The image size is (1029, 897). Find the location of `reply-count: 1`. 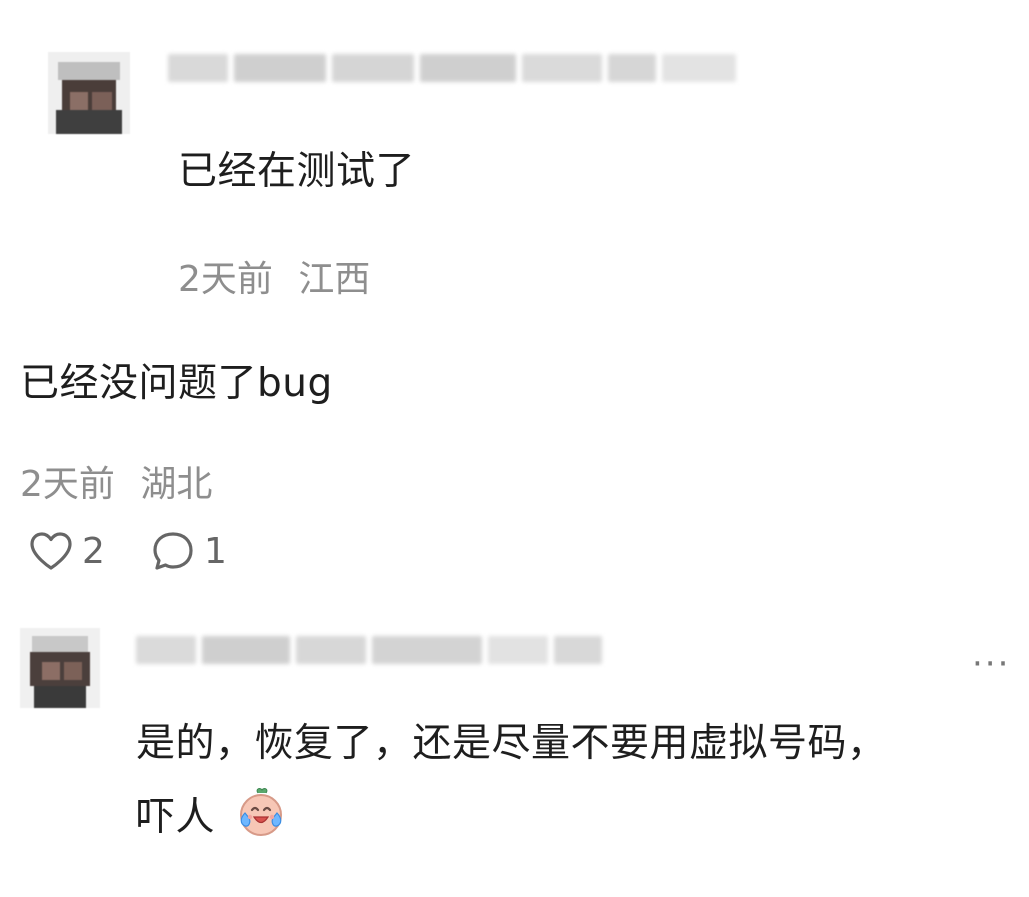

reply-count: 1 is located at coordinates (215, 551).